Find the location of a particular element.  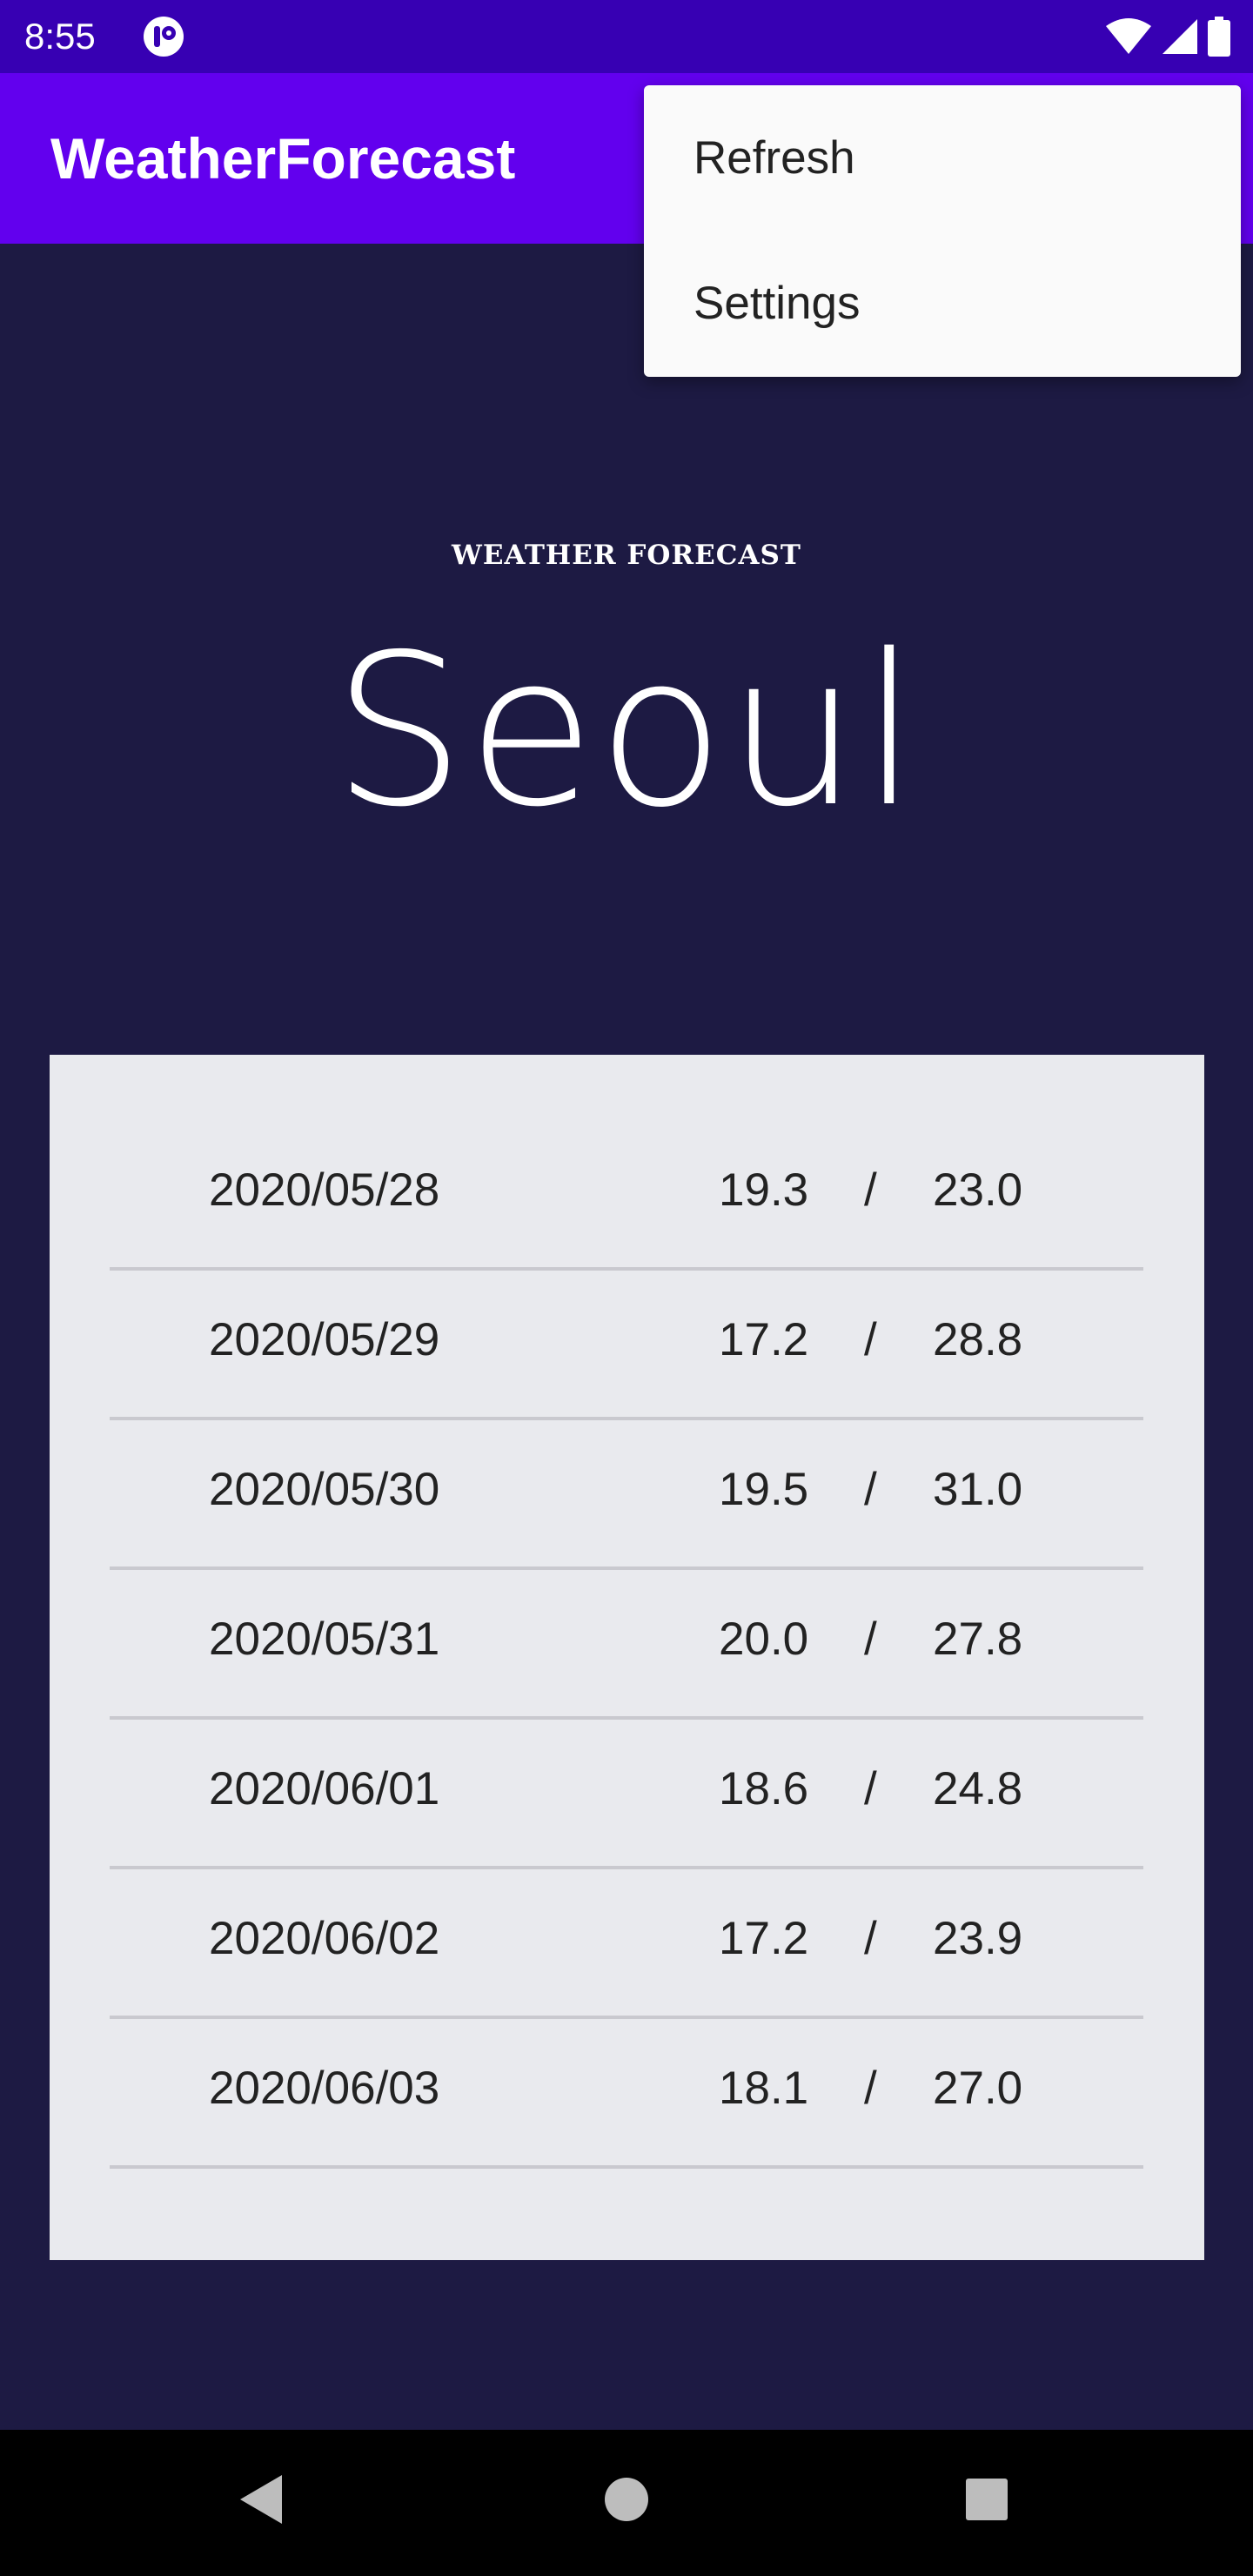

forecast-date: 2020/05/29 is located at coordinates (324, 1339).